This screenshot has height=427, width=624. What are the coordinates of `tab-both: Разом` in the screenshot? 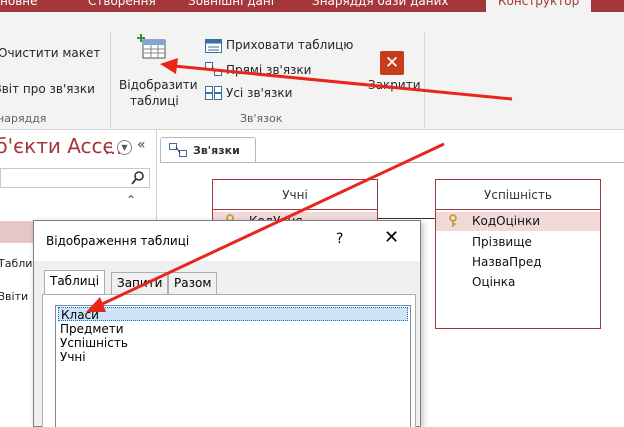 It's located at (193, 283).